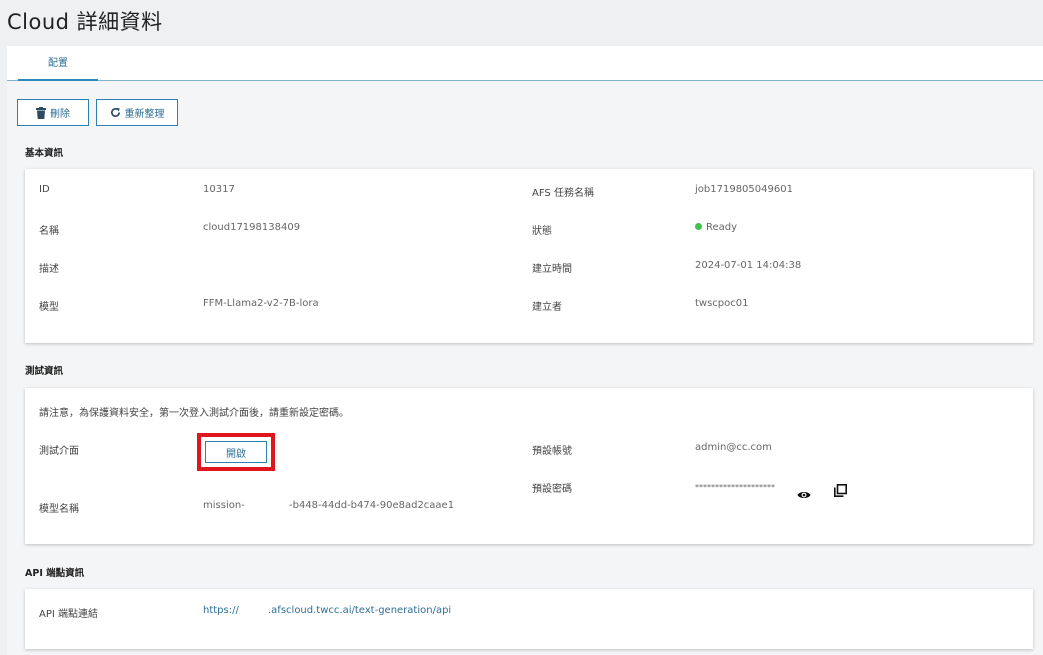 The width and height of the screenshot is (1043, 655). I want to click on refresh-label: 重新整理, so click(144, 114).